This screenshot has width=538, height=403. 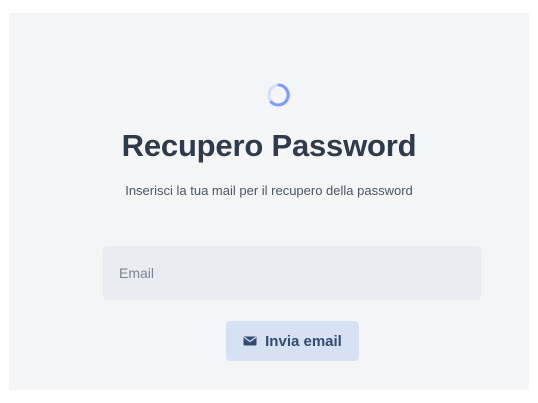 What do you see at coordinates (279, 95) in the screenshot?
I see `loading-ring-icon` at bounding box center [279, 95].